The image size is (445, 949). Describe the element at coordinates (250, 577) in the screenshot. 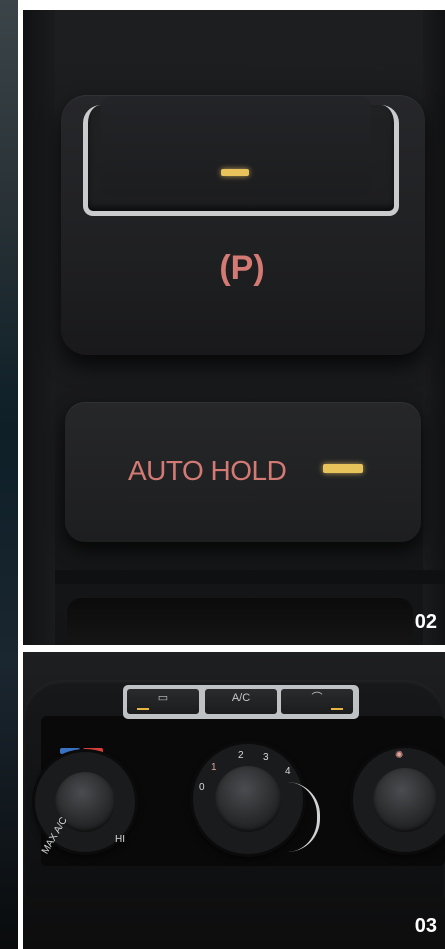

I see `console-bin-rim` at that location.